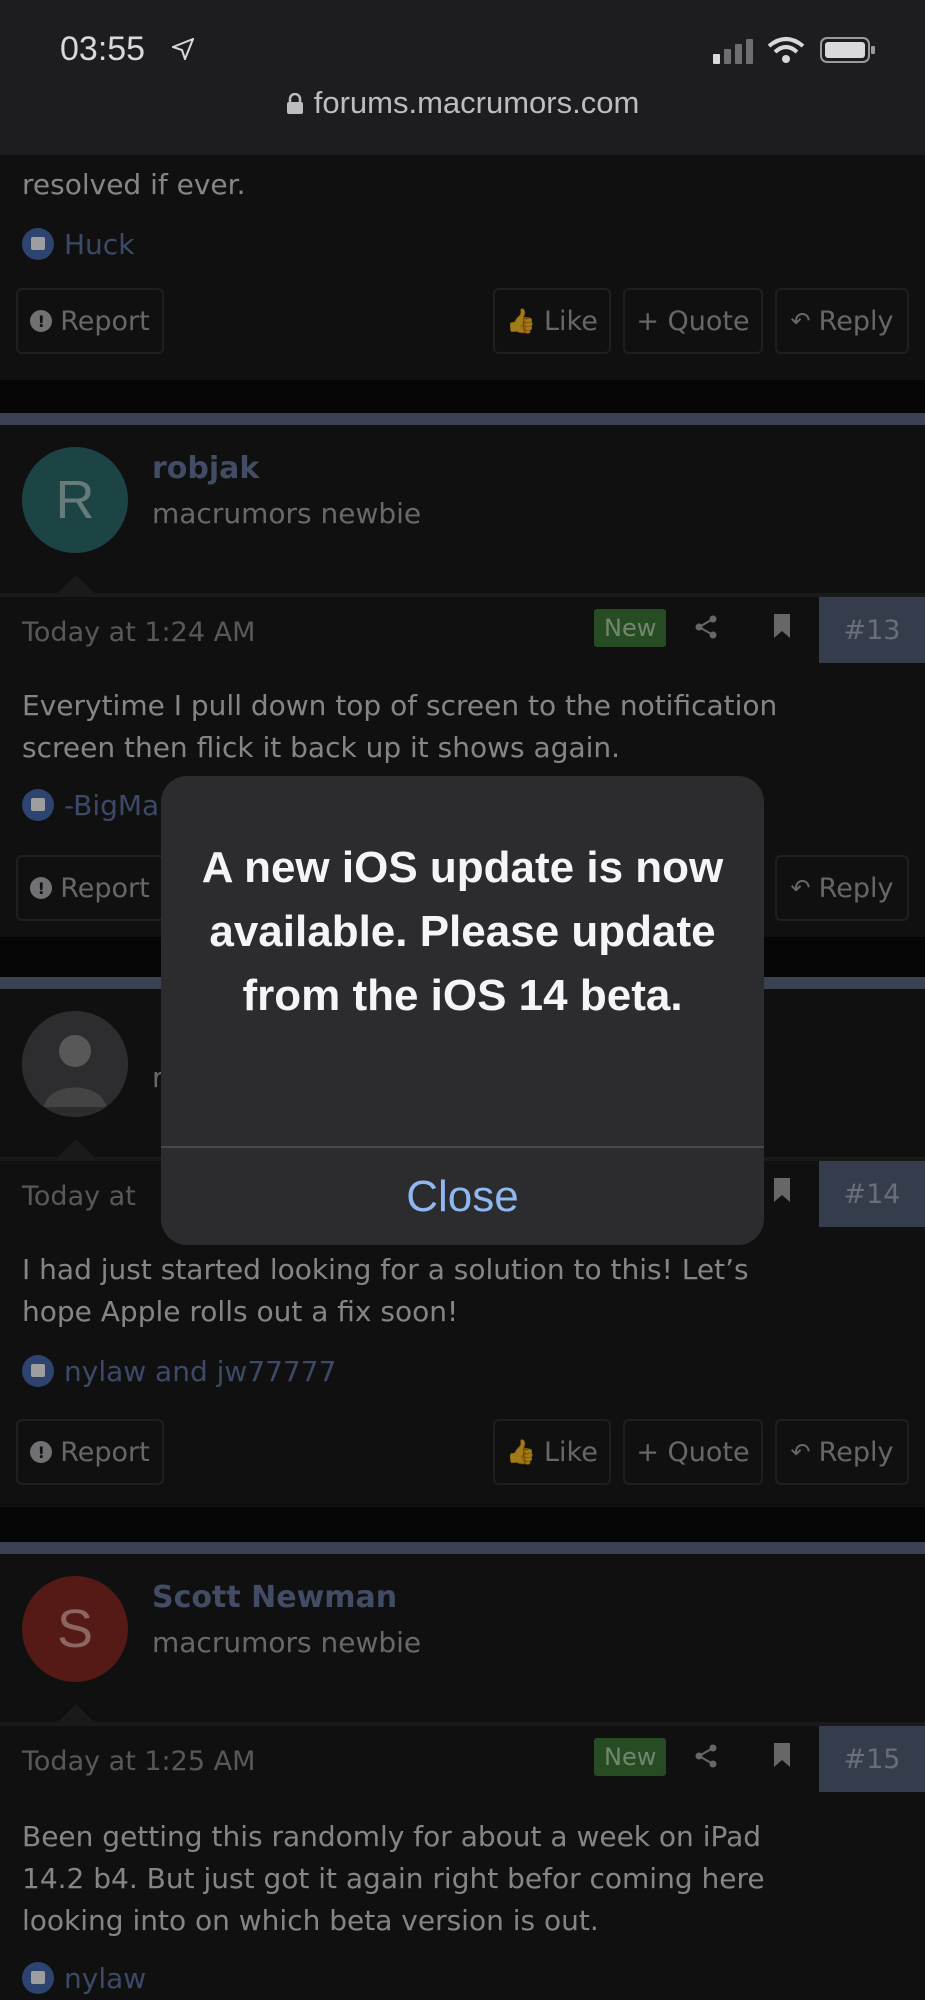 This screenshot has width=925, height=2000. Describe the element at coordinates (462, 77) in the screenshot. I see `status-and-url-bar: 03:55 forums.macrumors.com` at that location.